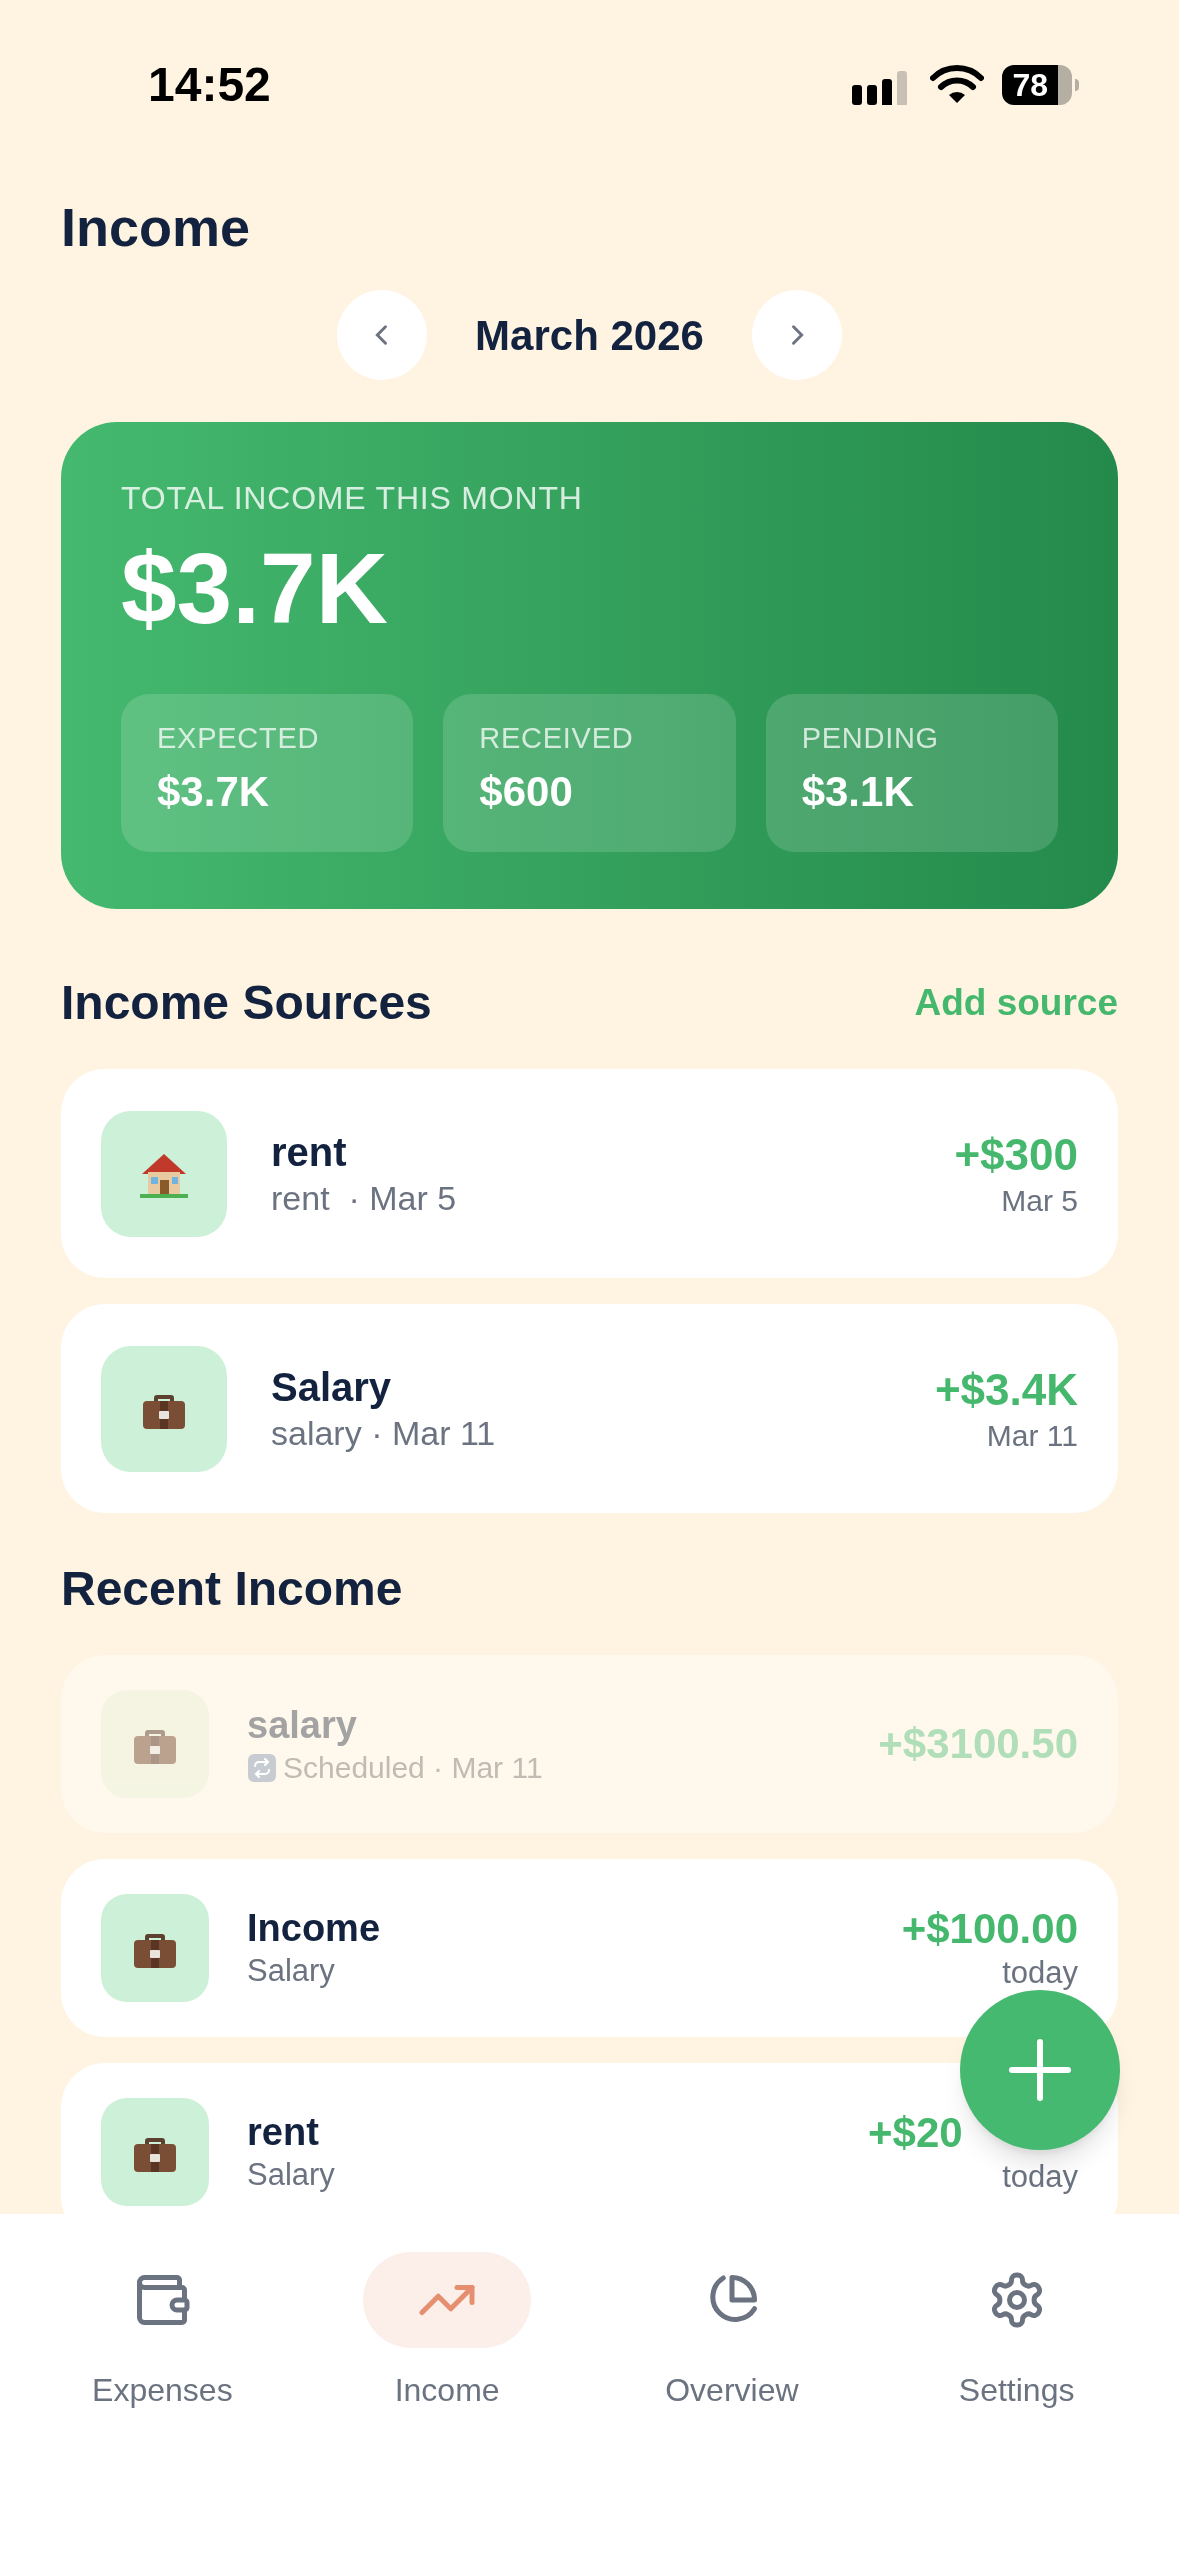  What do you see at coordinates (1039, 1201) in the screenshot?
I see `source-date: Mar 5` at bounding box center [1039, 1201].